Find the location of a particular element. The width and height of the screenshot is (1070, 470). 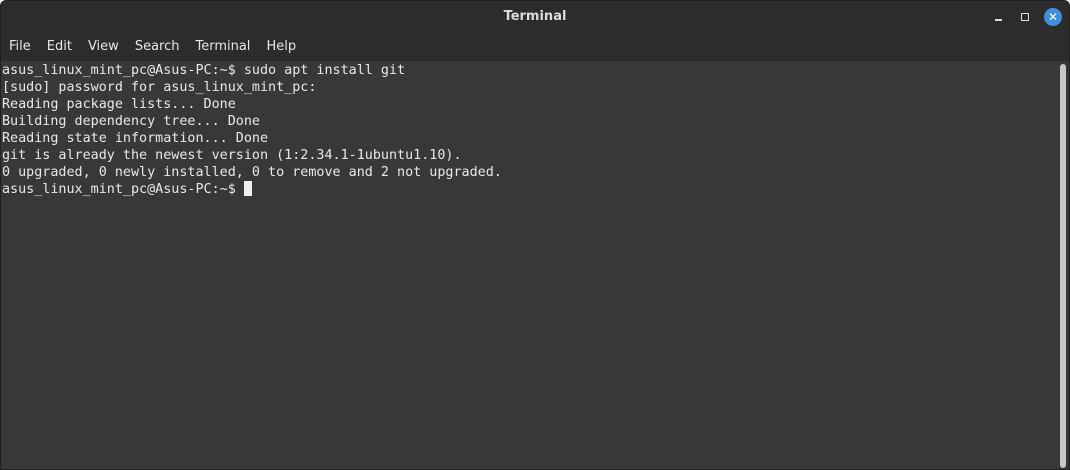

text-cursor is located at coordinates (247, 188).